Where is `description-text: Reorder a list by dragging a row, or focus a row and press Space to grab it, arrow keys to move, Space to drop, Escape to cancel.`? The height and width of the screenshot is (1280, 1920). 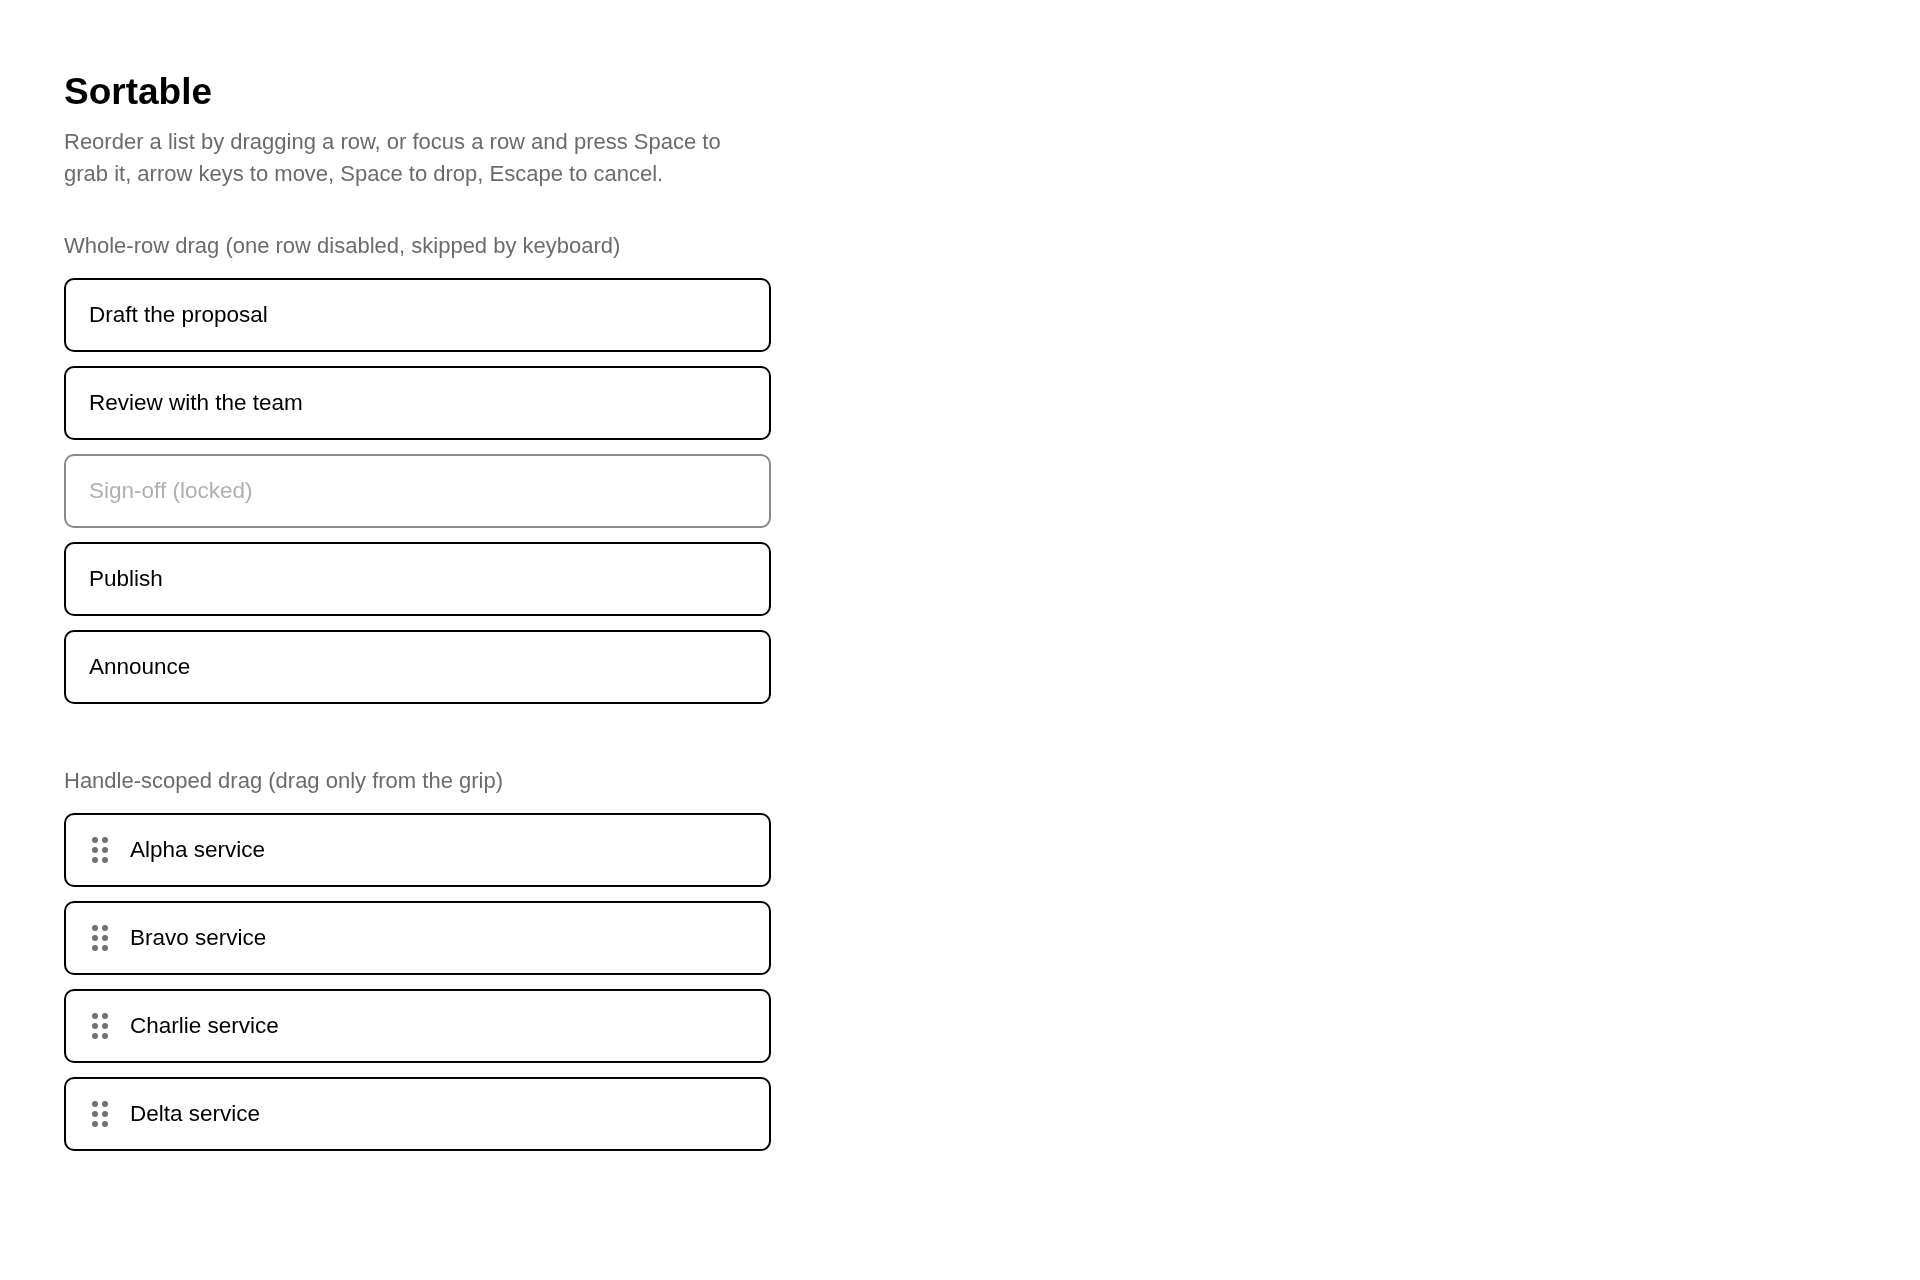 description-text: Reorder a list by dragging a row, or focus a row and press Space to grab it, arrow keys to move, Space to drop, Escape to cancel. is located at coordinates (393, 158).